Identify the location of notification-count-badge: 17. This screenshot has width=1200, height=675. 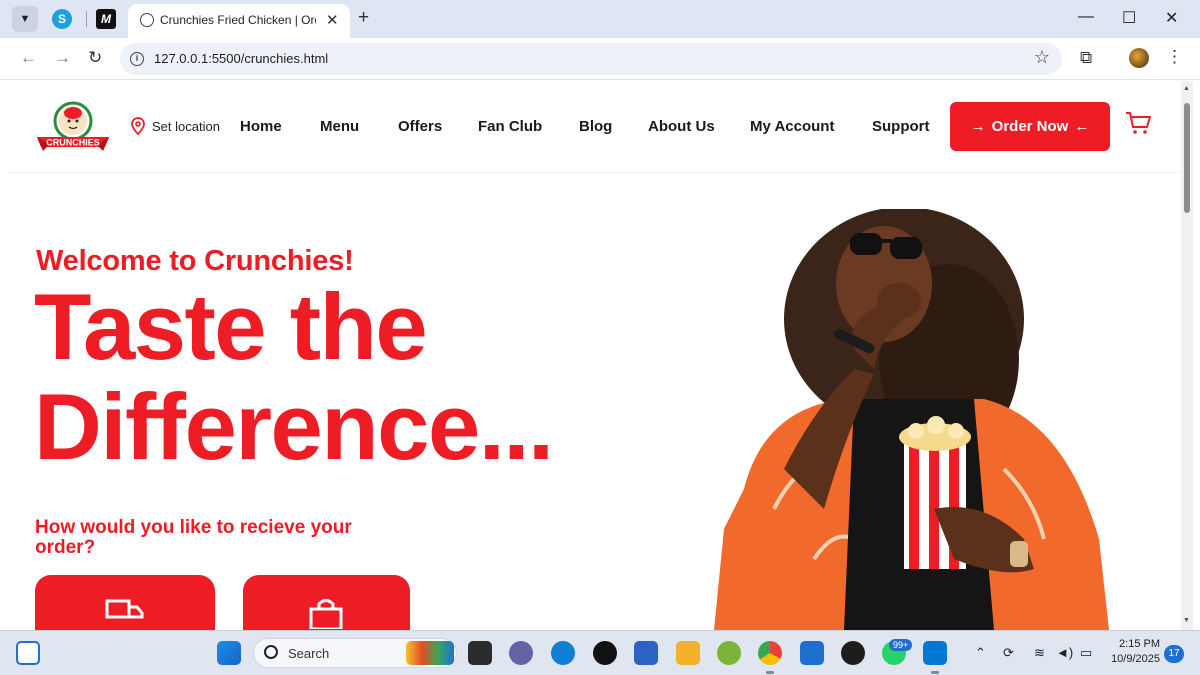
(1174, 654).